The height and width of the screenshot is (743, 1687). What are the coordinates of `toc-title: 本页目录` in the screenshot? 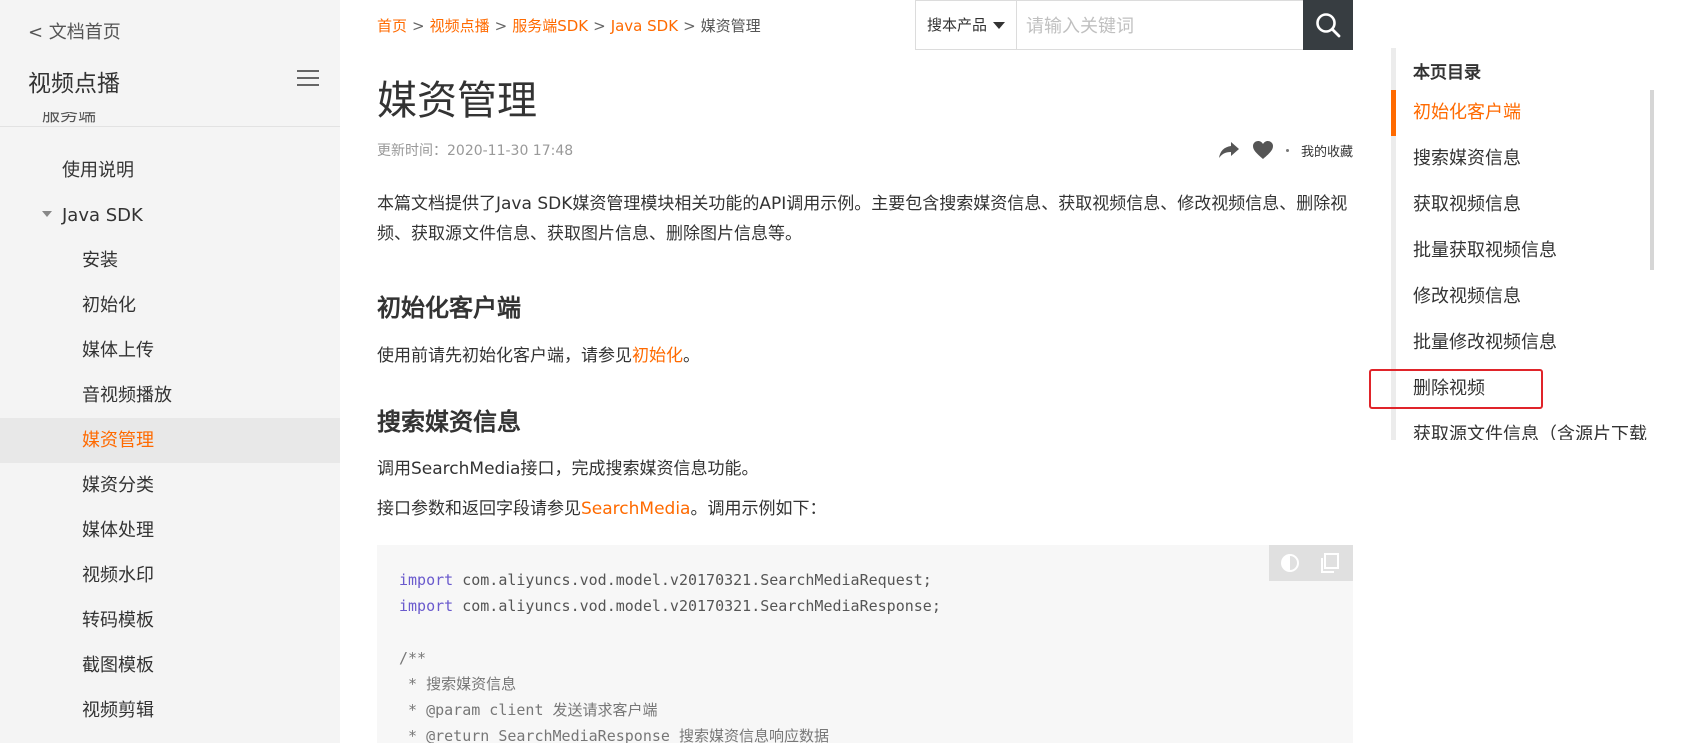 It's located at (1447, 73).